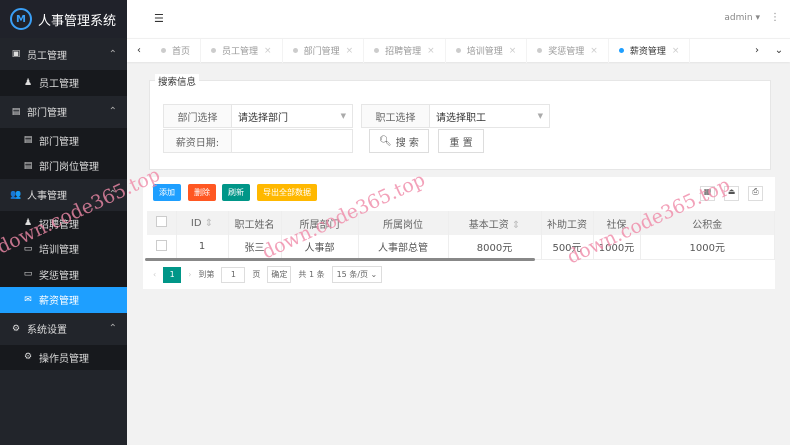 The width and height of the screenshot is (790, 445). I want to click on employee-value: 请选择职工, so click(461, 118).